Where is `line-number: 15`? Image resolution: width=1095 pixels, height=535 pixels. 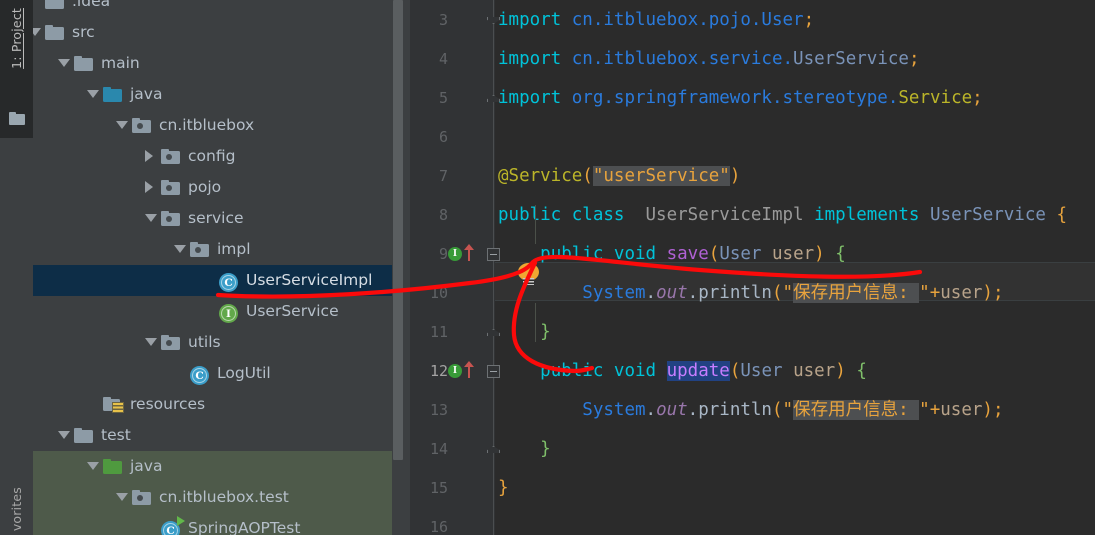 line-number: 15 is located at coordinates (438, 488).